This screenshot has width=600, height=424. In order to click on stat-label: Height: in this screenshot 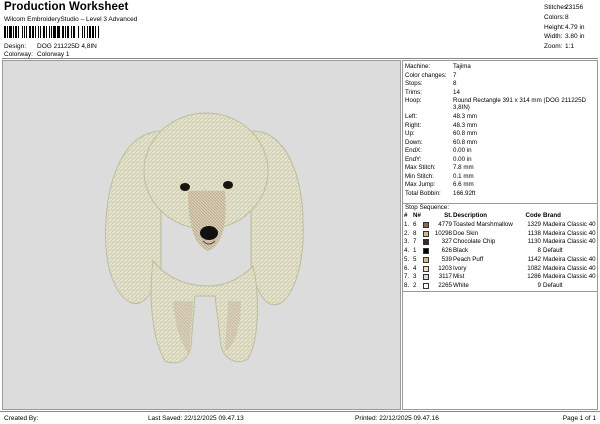, I will do `click(554, 27)`.